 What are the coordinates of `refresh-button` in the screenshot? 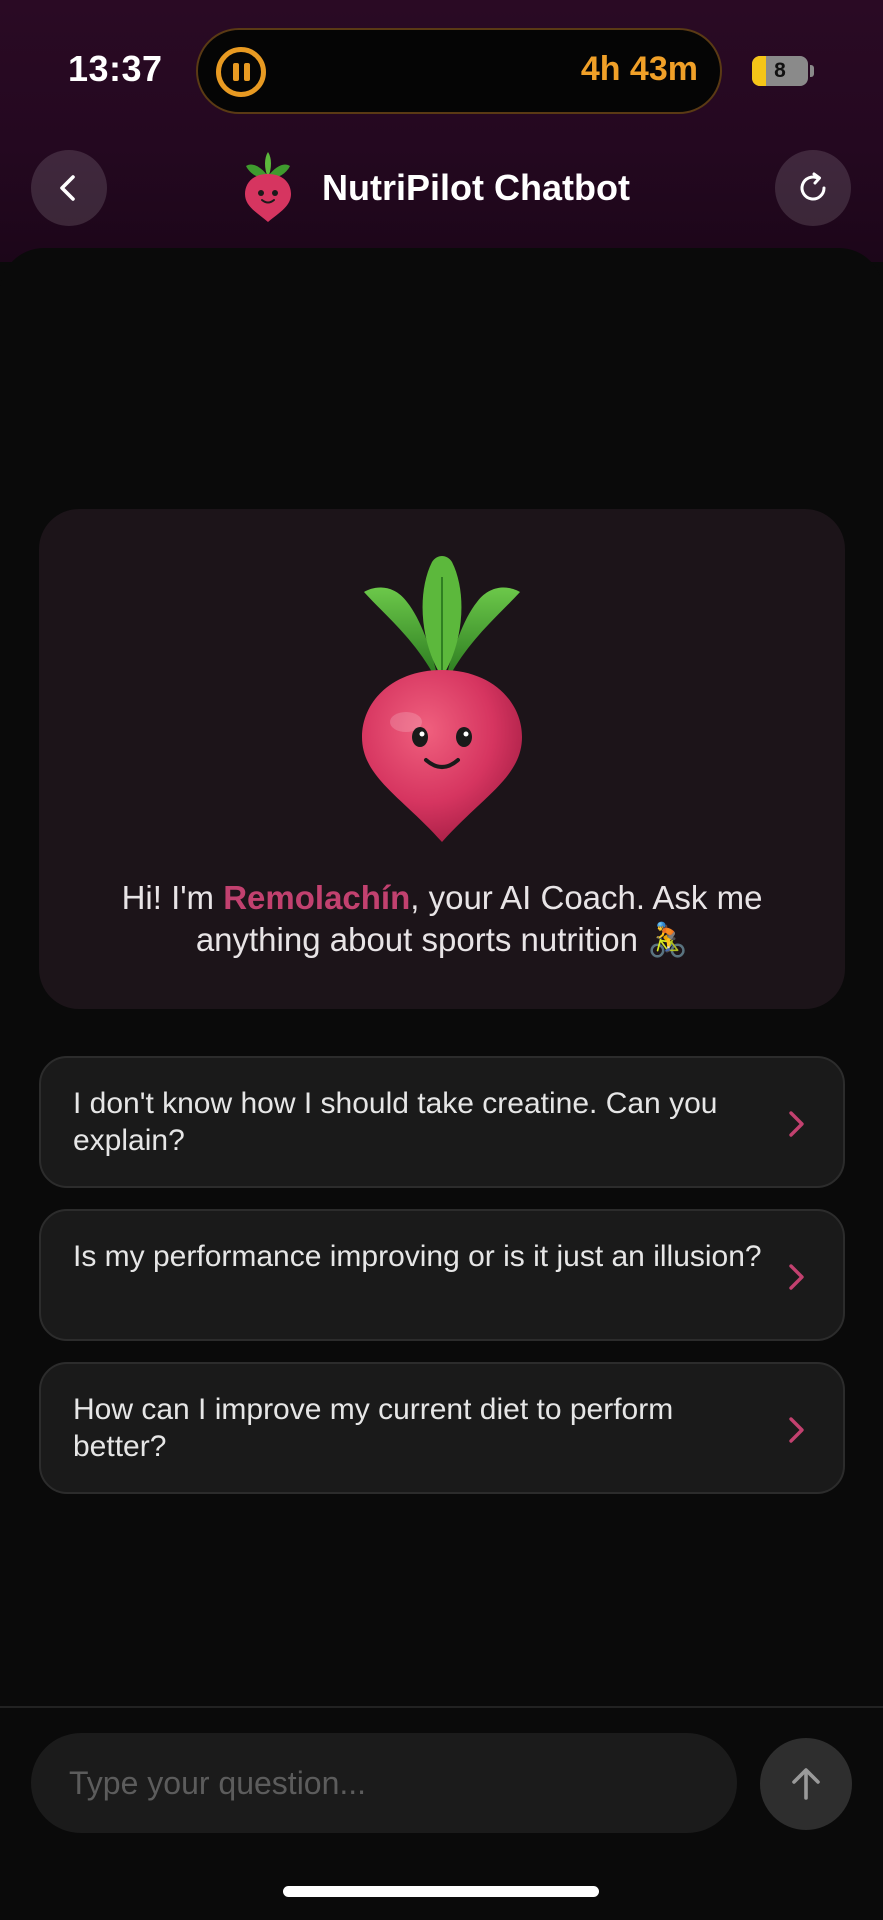 It's located at (813, 188).